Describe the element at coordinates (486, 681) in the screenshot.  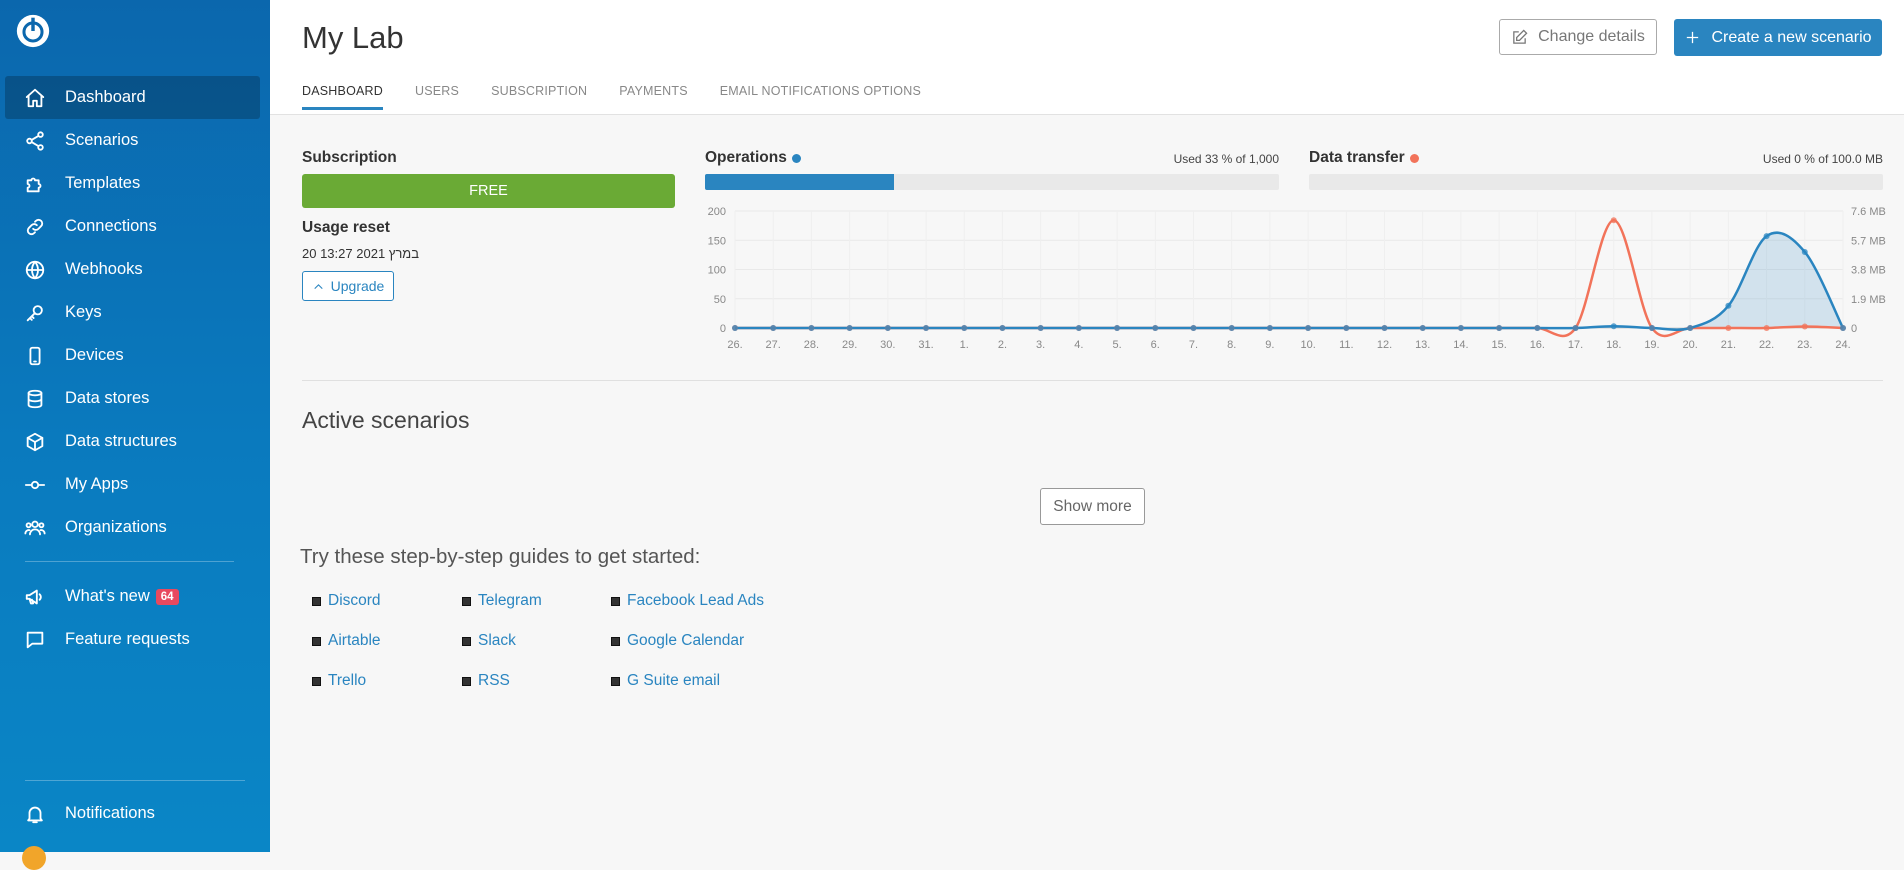
I see `guide-link-rss: RSS` at that location.